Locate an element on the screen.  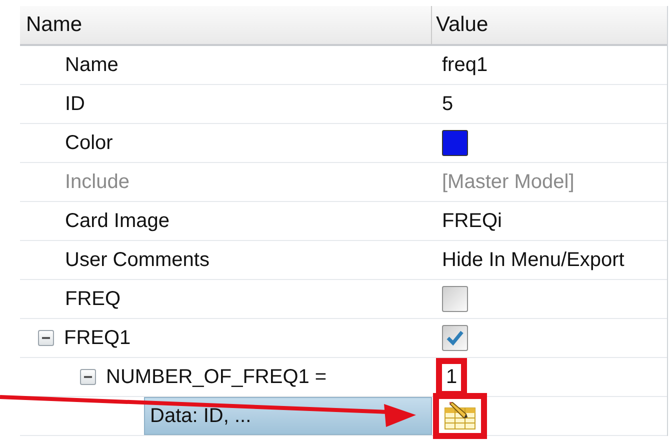
property-value: FREQi is located at coordinates (472, 221).